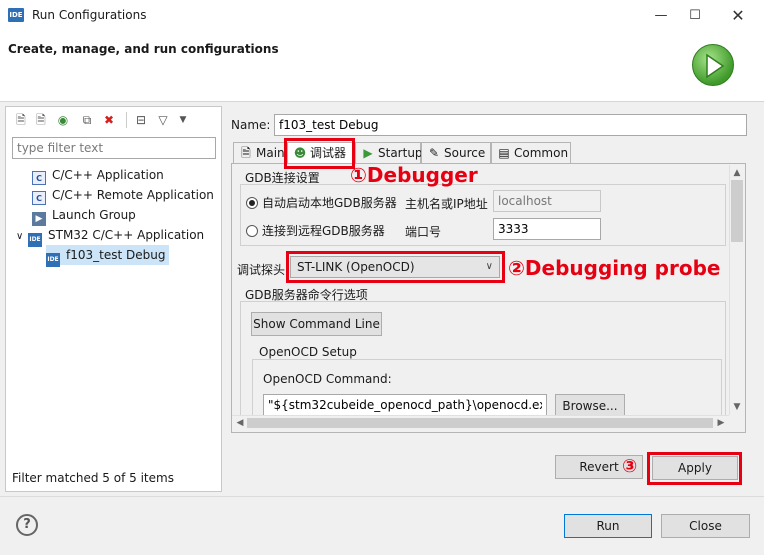 The width and height of the screenshot is (764, 555). What do you see at coordinates (382, 496) in the screenshot?
I see `footer-divider` at bounding box center [382, 496].